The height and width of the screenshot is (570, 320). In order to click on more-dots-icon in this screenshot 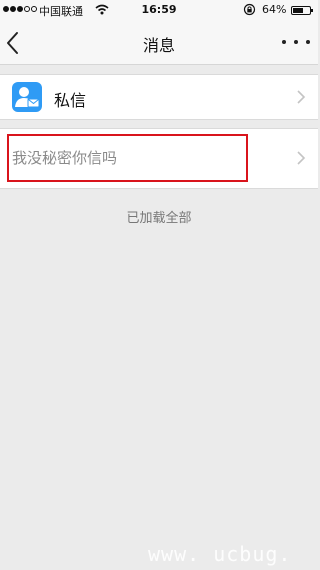, I will do `click(296, 42)`.